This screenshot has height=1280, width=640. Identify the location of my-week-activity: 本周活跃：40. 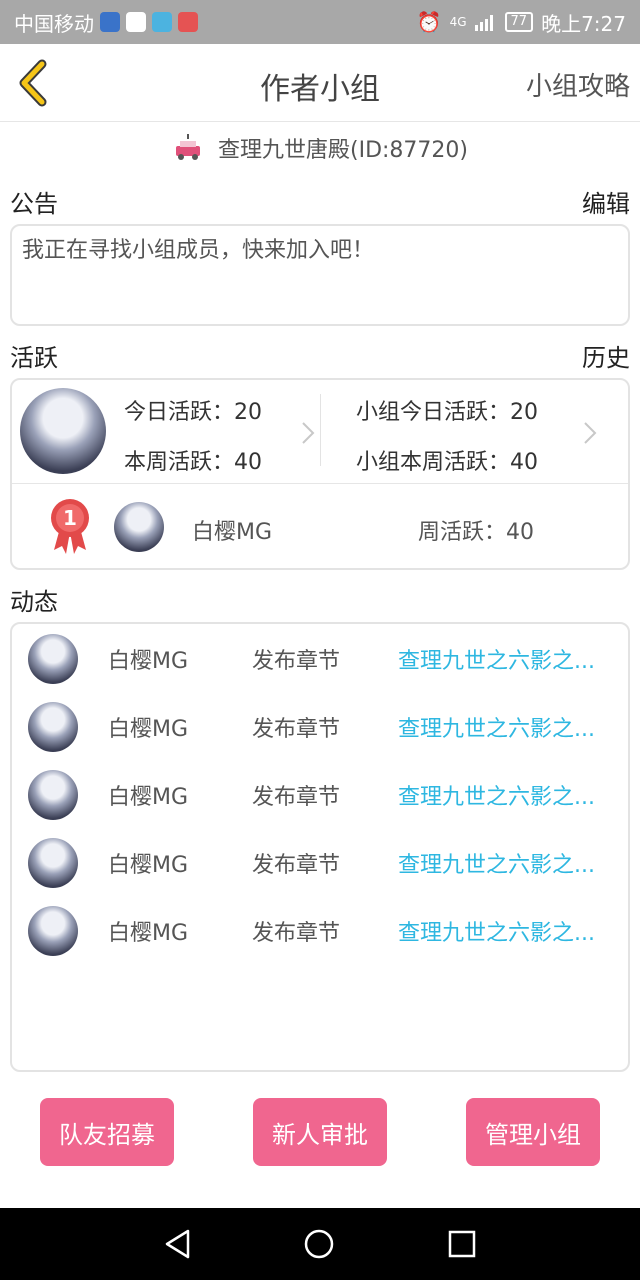
(193, 462).